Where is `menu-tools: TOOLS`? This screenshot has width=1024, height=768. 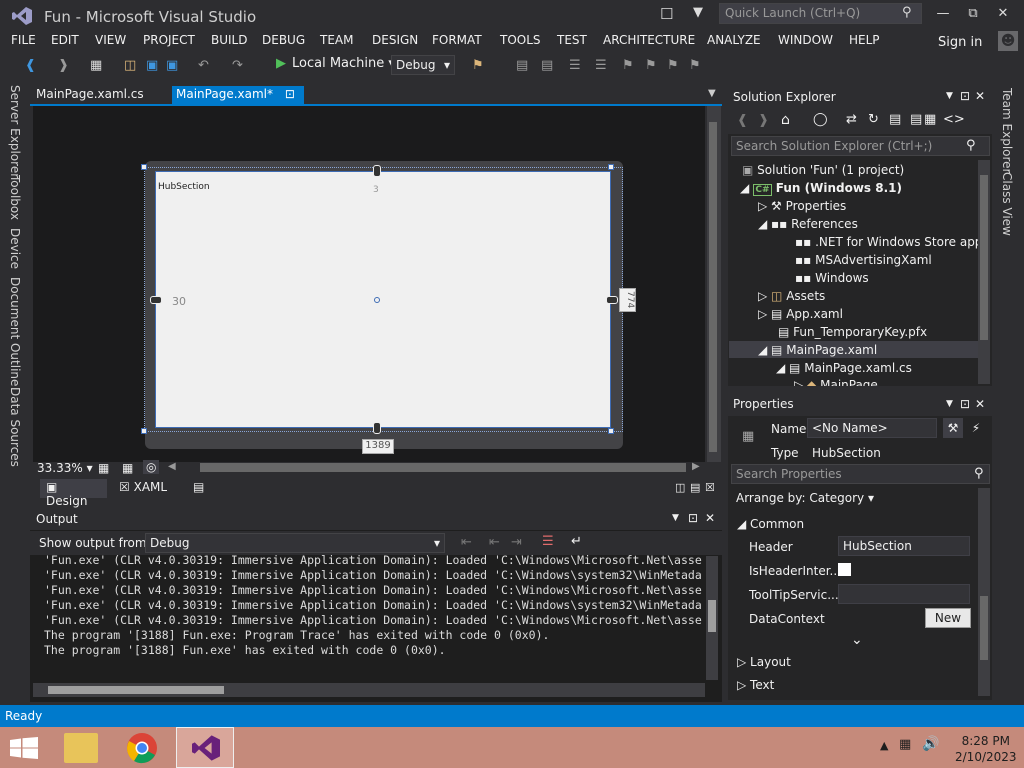
menu-tools: TOOLS is located at coordinates (520, 40).